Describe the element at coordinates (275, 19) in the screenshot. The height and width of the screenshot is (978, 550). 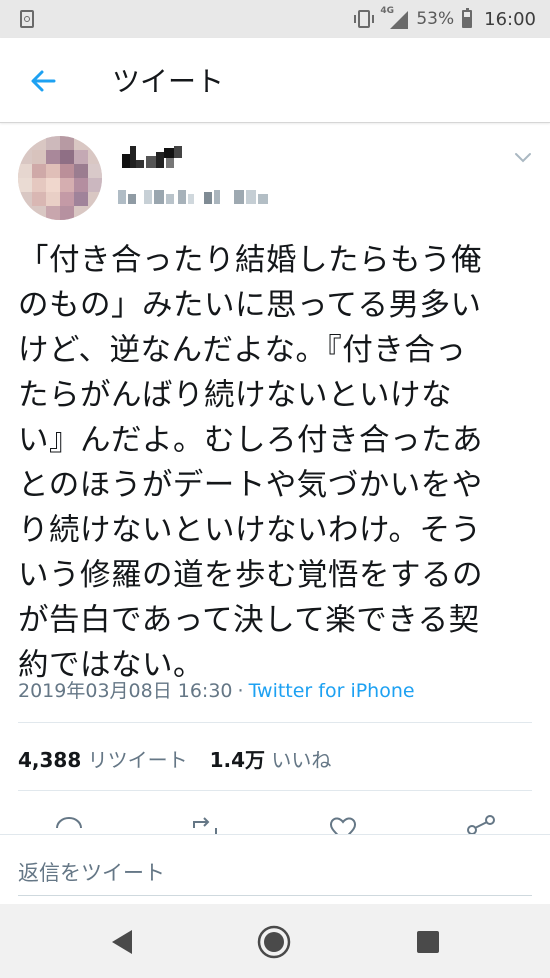
I see `status-bar: 4G 53% 16:00` at that location.